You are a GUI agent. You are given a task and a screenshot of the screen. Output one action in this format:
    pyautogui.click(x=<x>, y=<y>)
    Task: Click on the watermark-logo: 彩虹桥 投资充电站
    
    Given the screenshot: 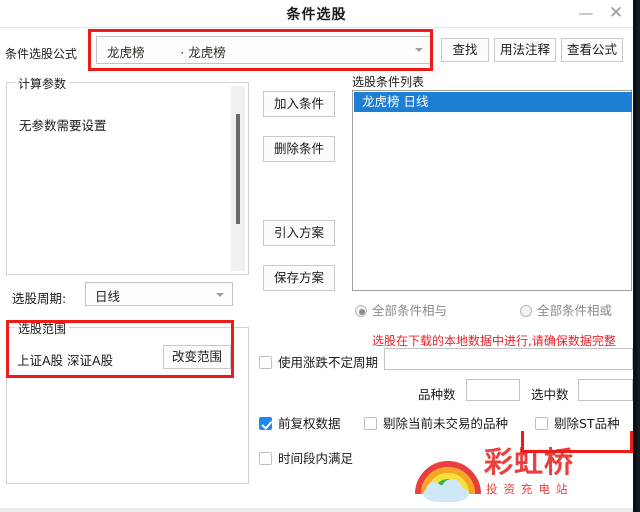 What is the action you would take?
    pyautogui.click(x=502, y=475)
    